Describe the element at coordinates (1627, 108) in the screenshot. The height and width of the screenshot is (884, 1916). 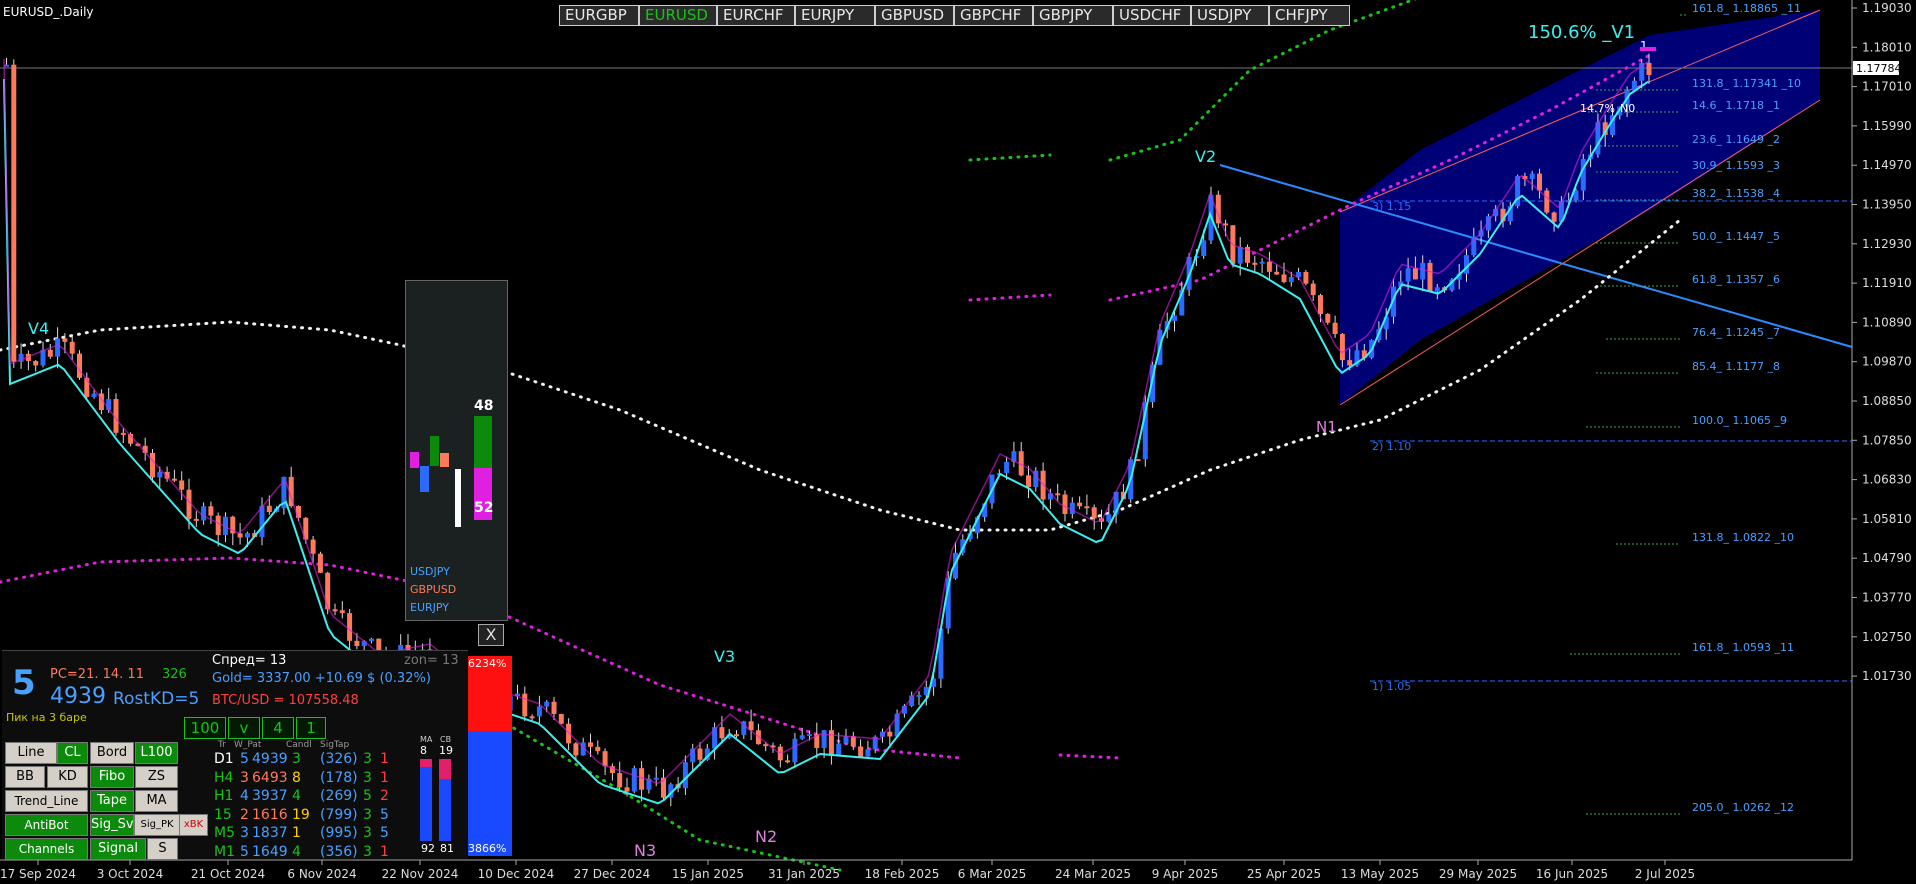
I see `wave-label-n0: N0` at that location.